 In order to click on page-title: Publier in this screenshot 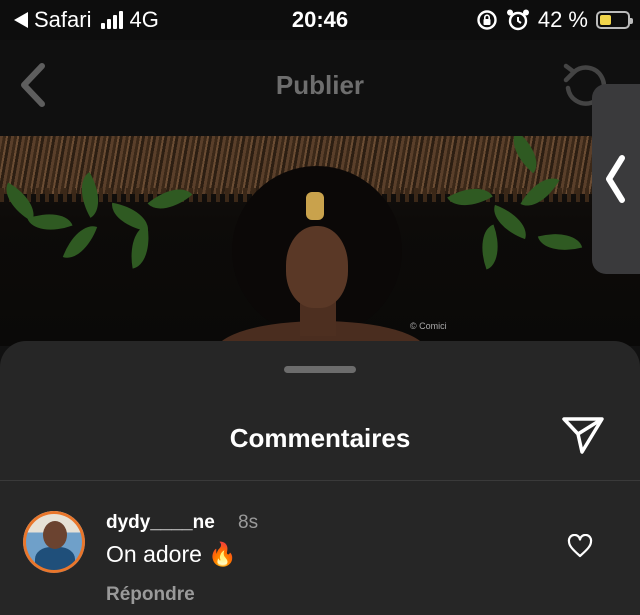, I will do `click(320, 85)`.